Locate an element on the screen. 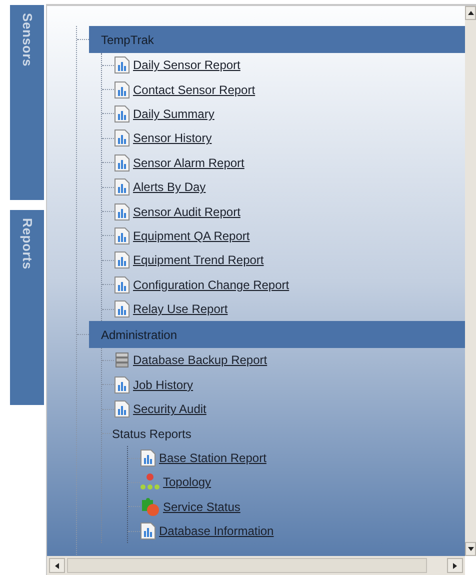 Image resolution: width=476 pixels, height=575 pixels. report-link: Topology is located at coordinates (187, 482).